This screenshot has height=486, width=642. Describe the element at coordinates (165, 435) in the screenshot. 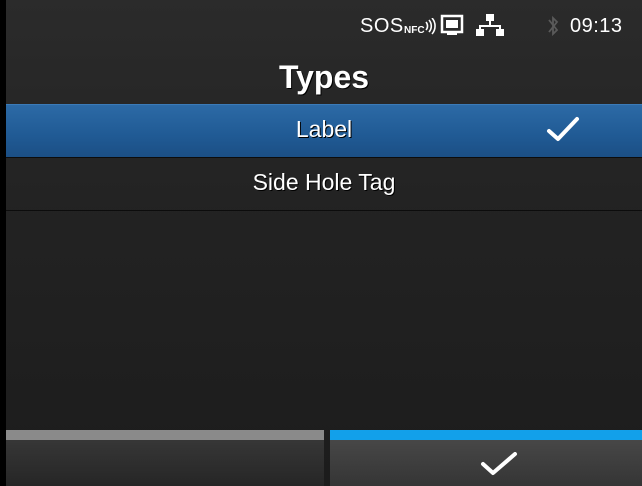

I see `left-soft-key-indicator` at that location.